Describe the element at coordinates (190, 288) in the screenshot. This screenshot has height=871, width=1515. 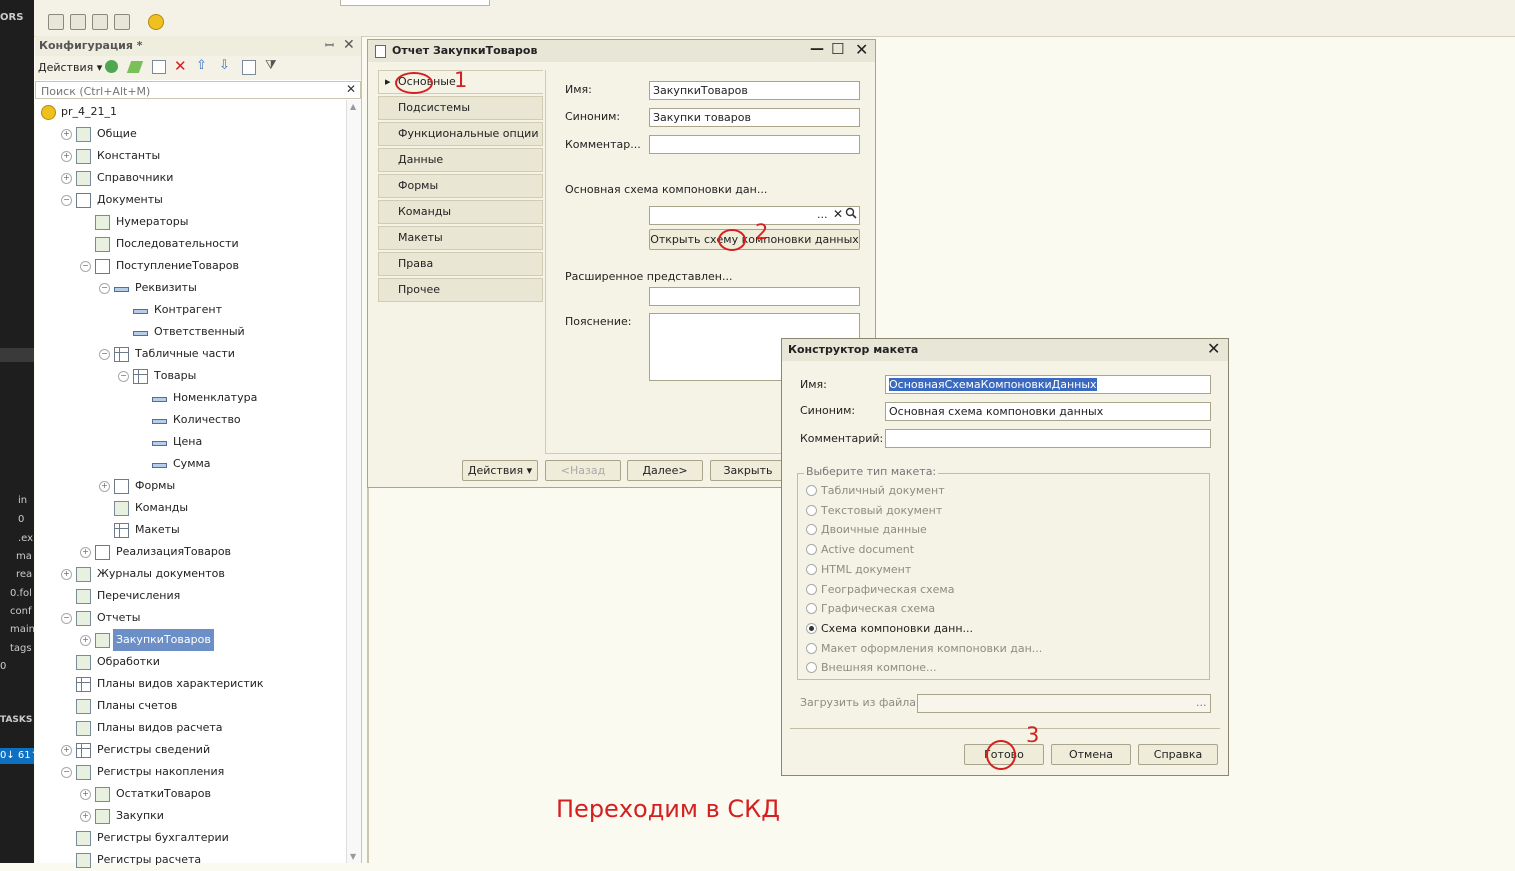
I see `tree-item: − Реквизиты` at that location.